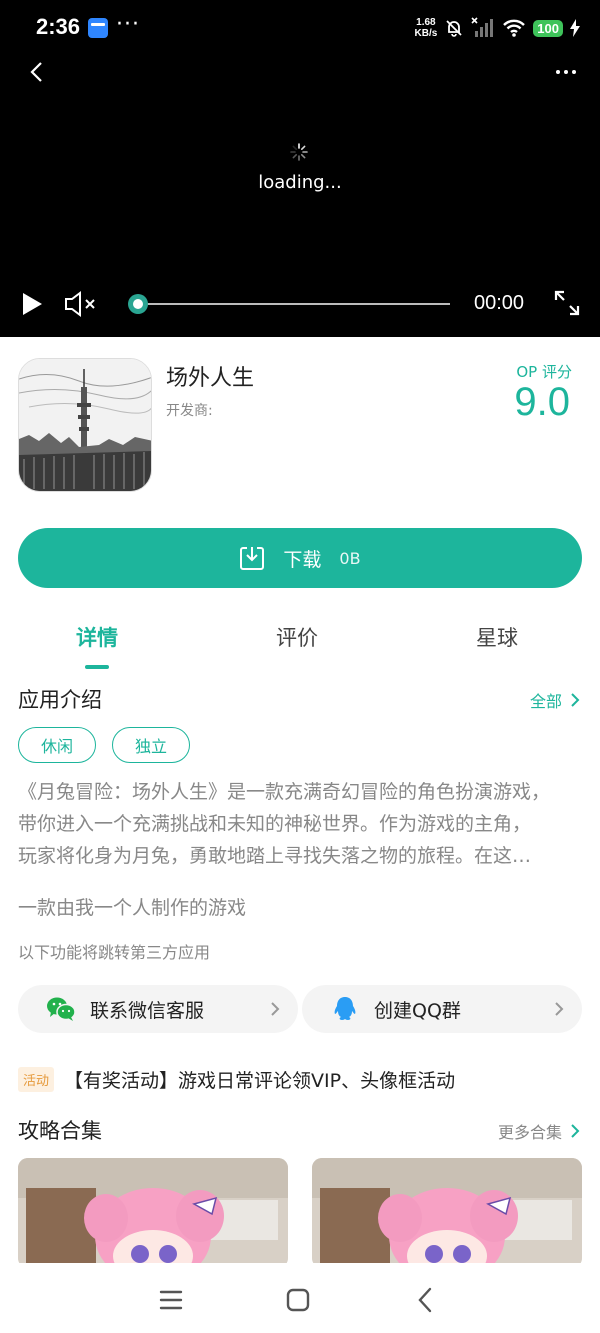 The width and height of the screenshot is (600, 1333). I want to click on more-icon, so click(566, 72).